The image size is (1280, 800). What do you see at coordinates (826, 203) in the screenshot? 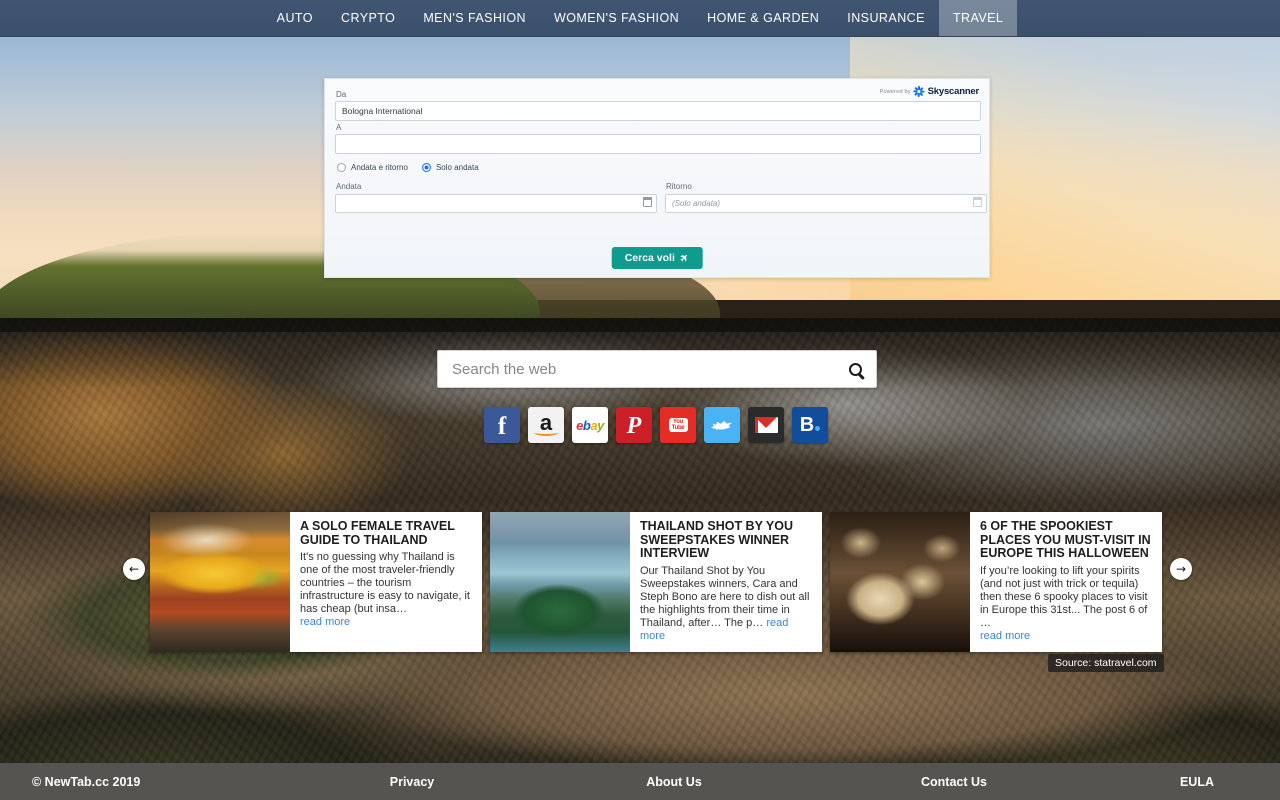
I see `return-date-input` at bounding box center [826, 203].